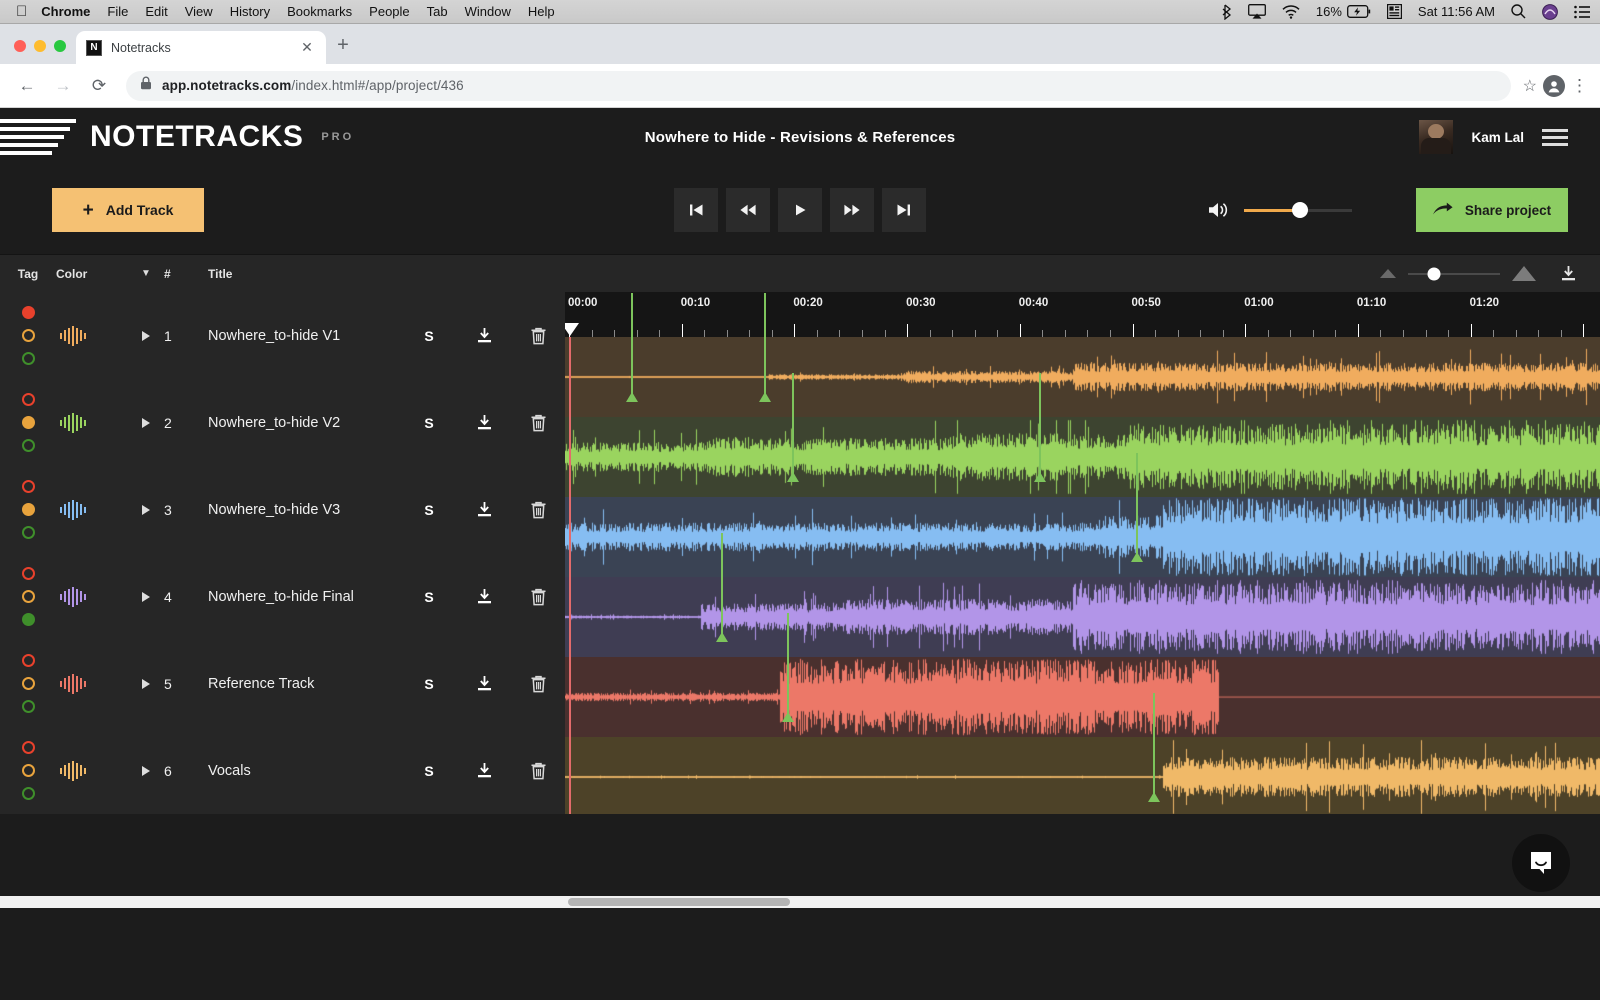  What do you see at coordinates (1226, 11) in the screenshot?
I see `bluetooth-icon` at bounding box center [1226, 11].